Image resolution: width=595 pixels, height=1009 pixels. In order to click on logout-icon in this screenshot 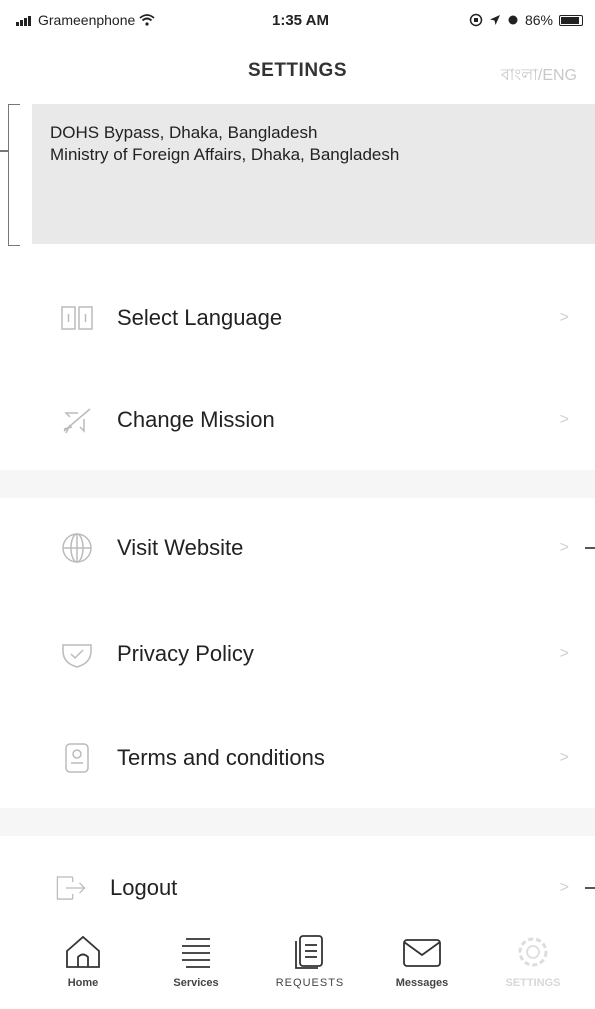, I will do `click(71, 888)`.